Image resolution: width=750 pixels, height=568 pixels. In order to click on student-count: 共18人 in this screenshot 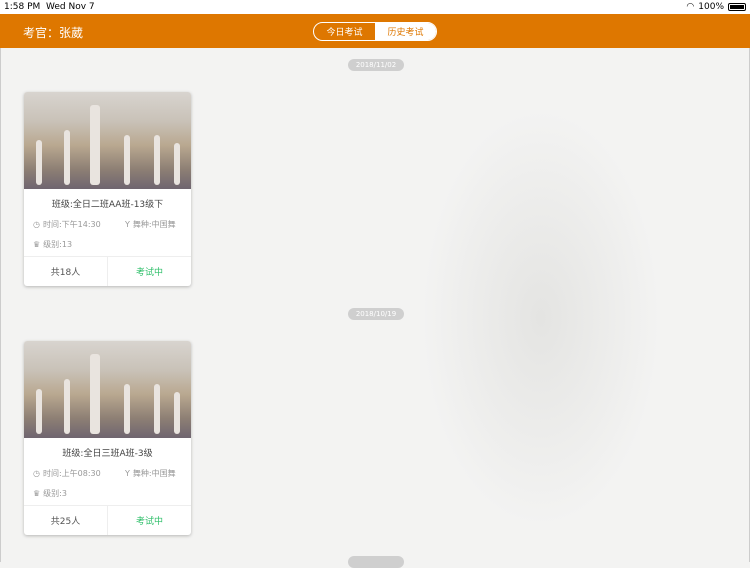, I will do `click(66, 271)`.